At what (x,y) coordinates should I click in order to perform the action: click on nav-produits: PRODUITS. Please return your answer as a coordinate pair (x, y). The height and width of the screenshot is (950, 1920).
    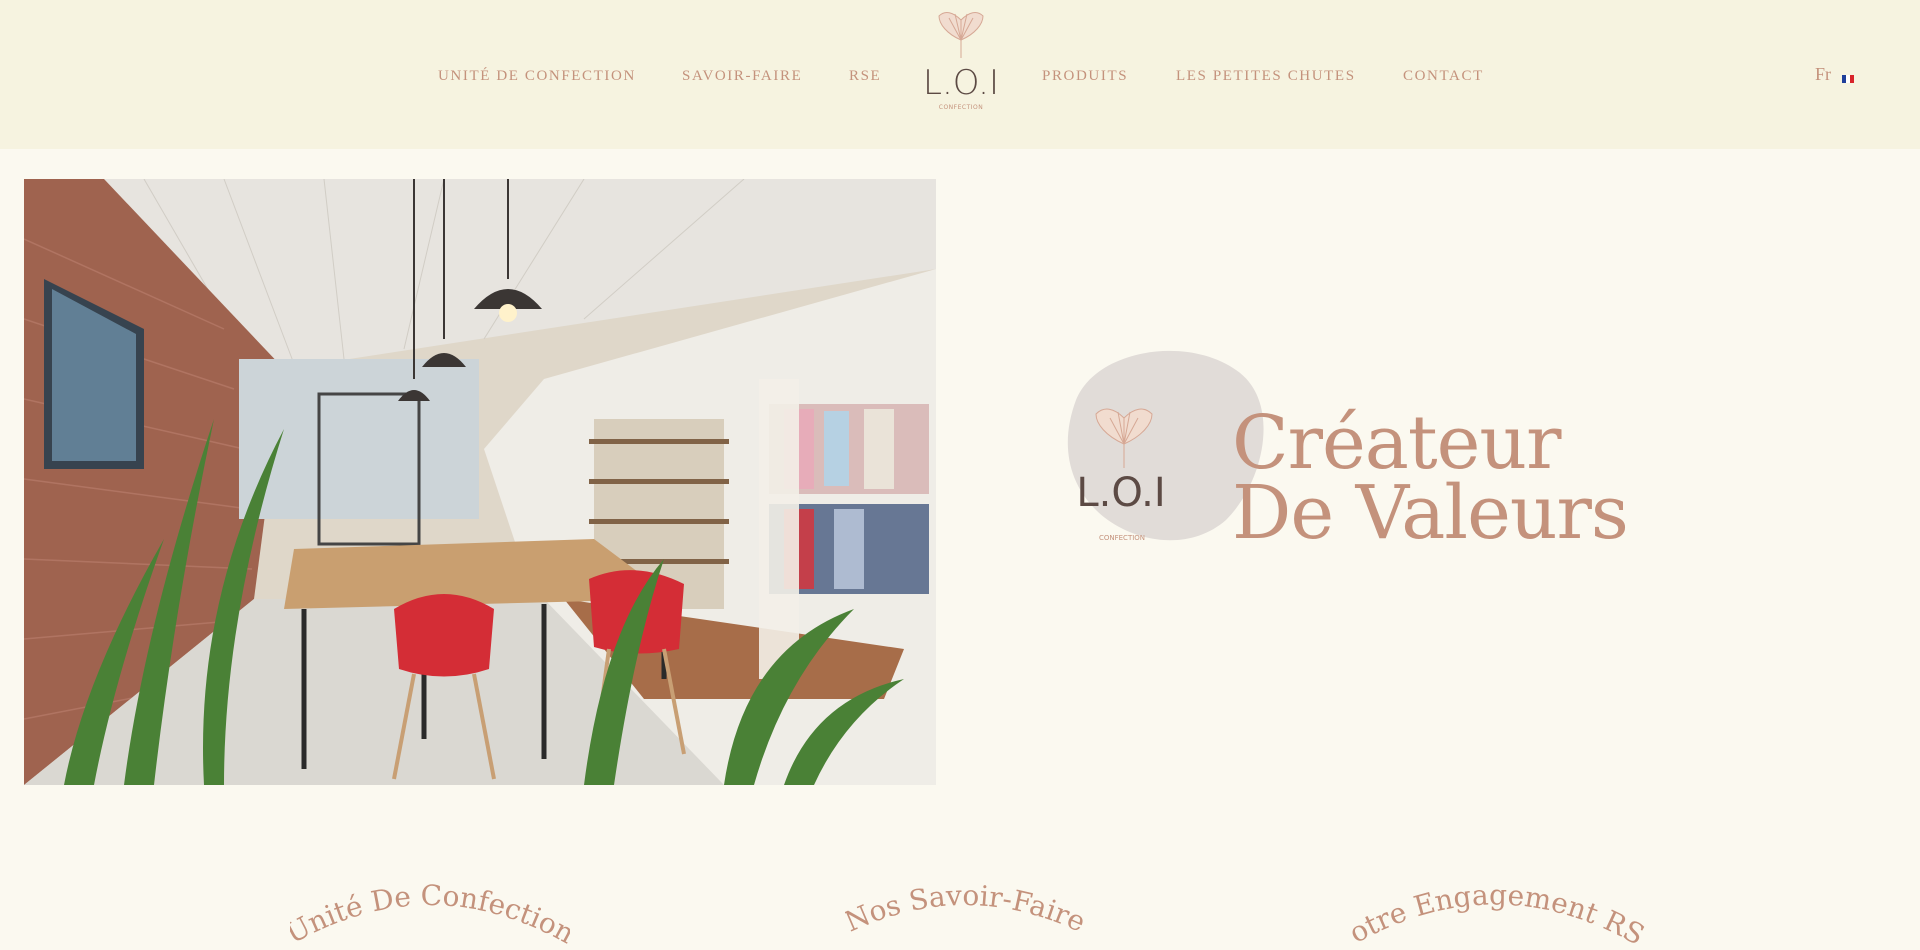
    Looking at the image, I should click on (1085, 78).